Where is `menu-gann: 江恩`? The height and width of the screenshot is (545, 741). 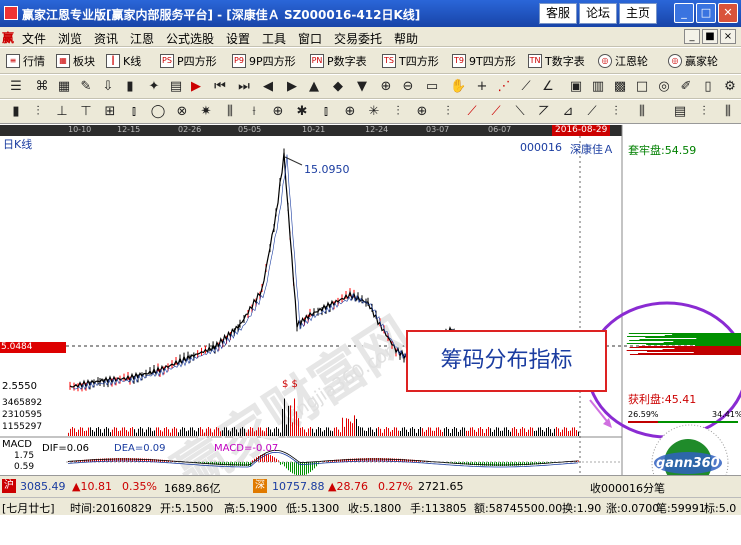 menu-gann: 江恩 is located at coordinates (142, 38).